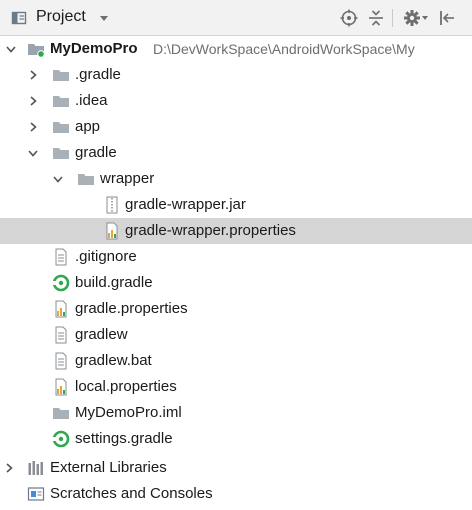 The image size is (472, 510). Describe the element at coordinates (112, 205) in the screenshot. I see `jar-file-icon` at that location.